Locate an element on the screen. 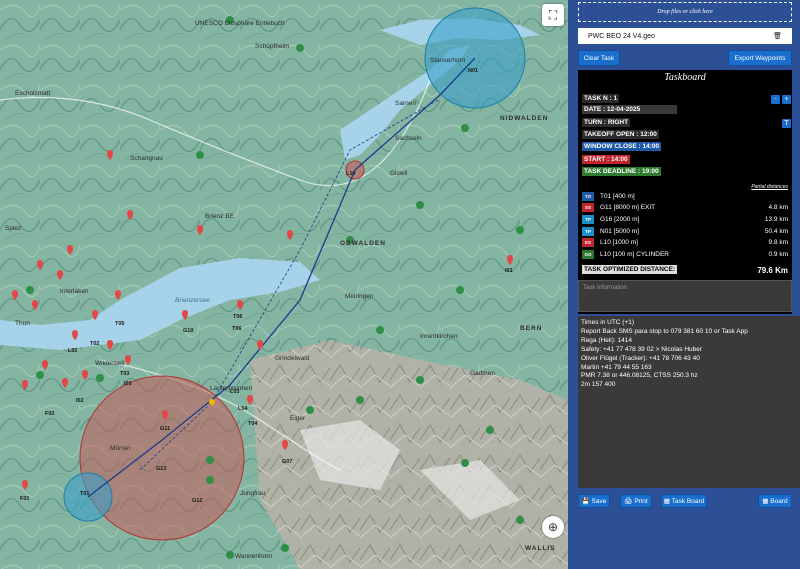 Image resolution: width=800 pixels, height=569 pixels. print-button: 🖨 Print is located at coordinates (636, 501).